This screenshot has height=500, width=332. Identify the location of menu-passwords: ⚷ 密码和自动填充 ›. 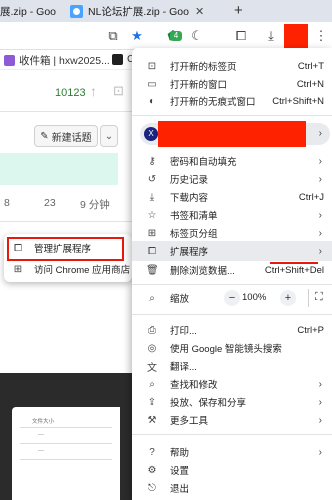
(232, 161).